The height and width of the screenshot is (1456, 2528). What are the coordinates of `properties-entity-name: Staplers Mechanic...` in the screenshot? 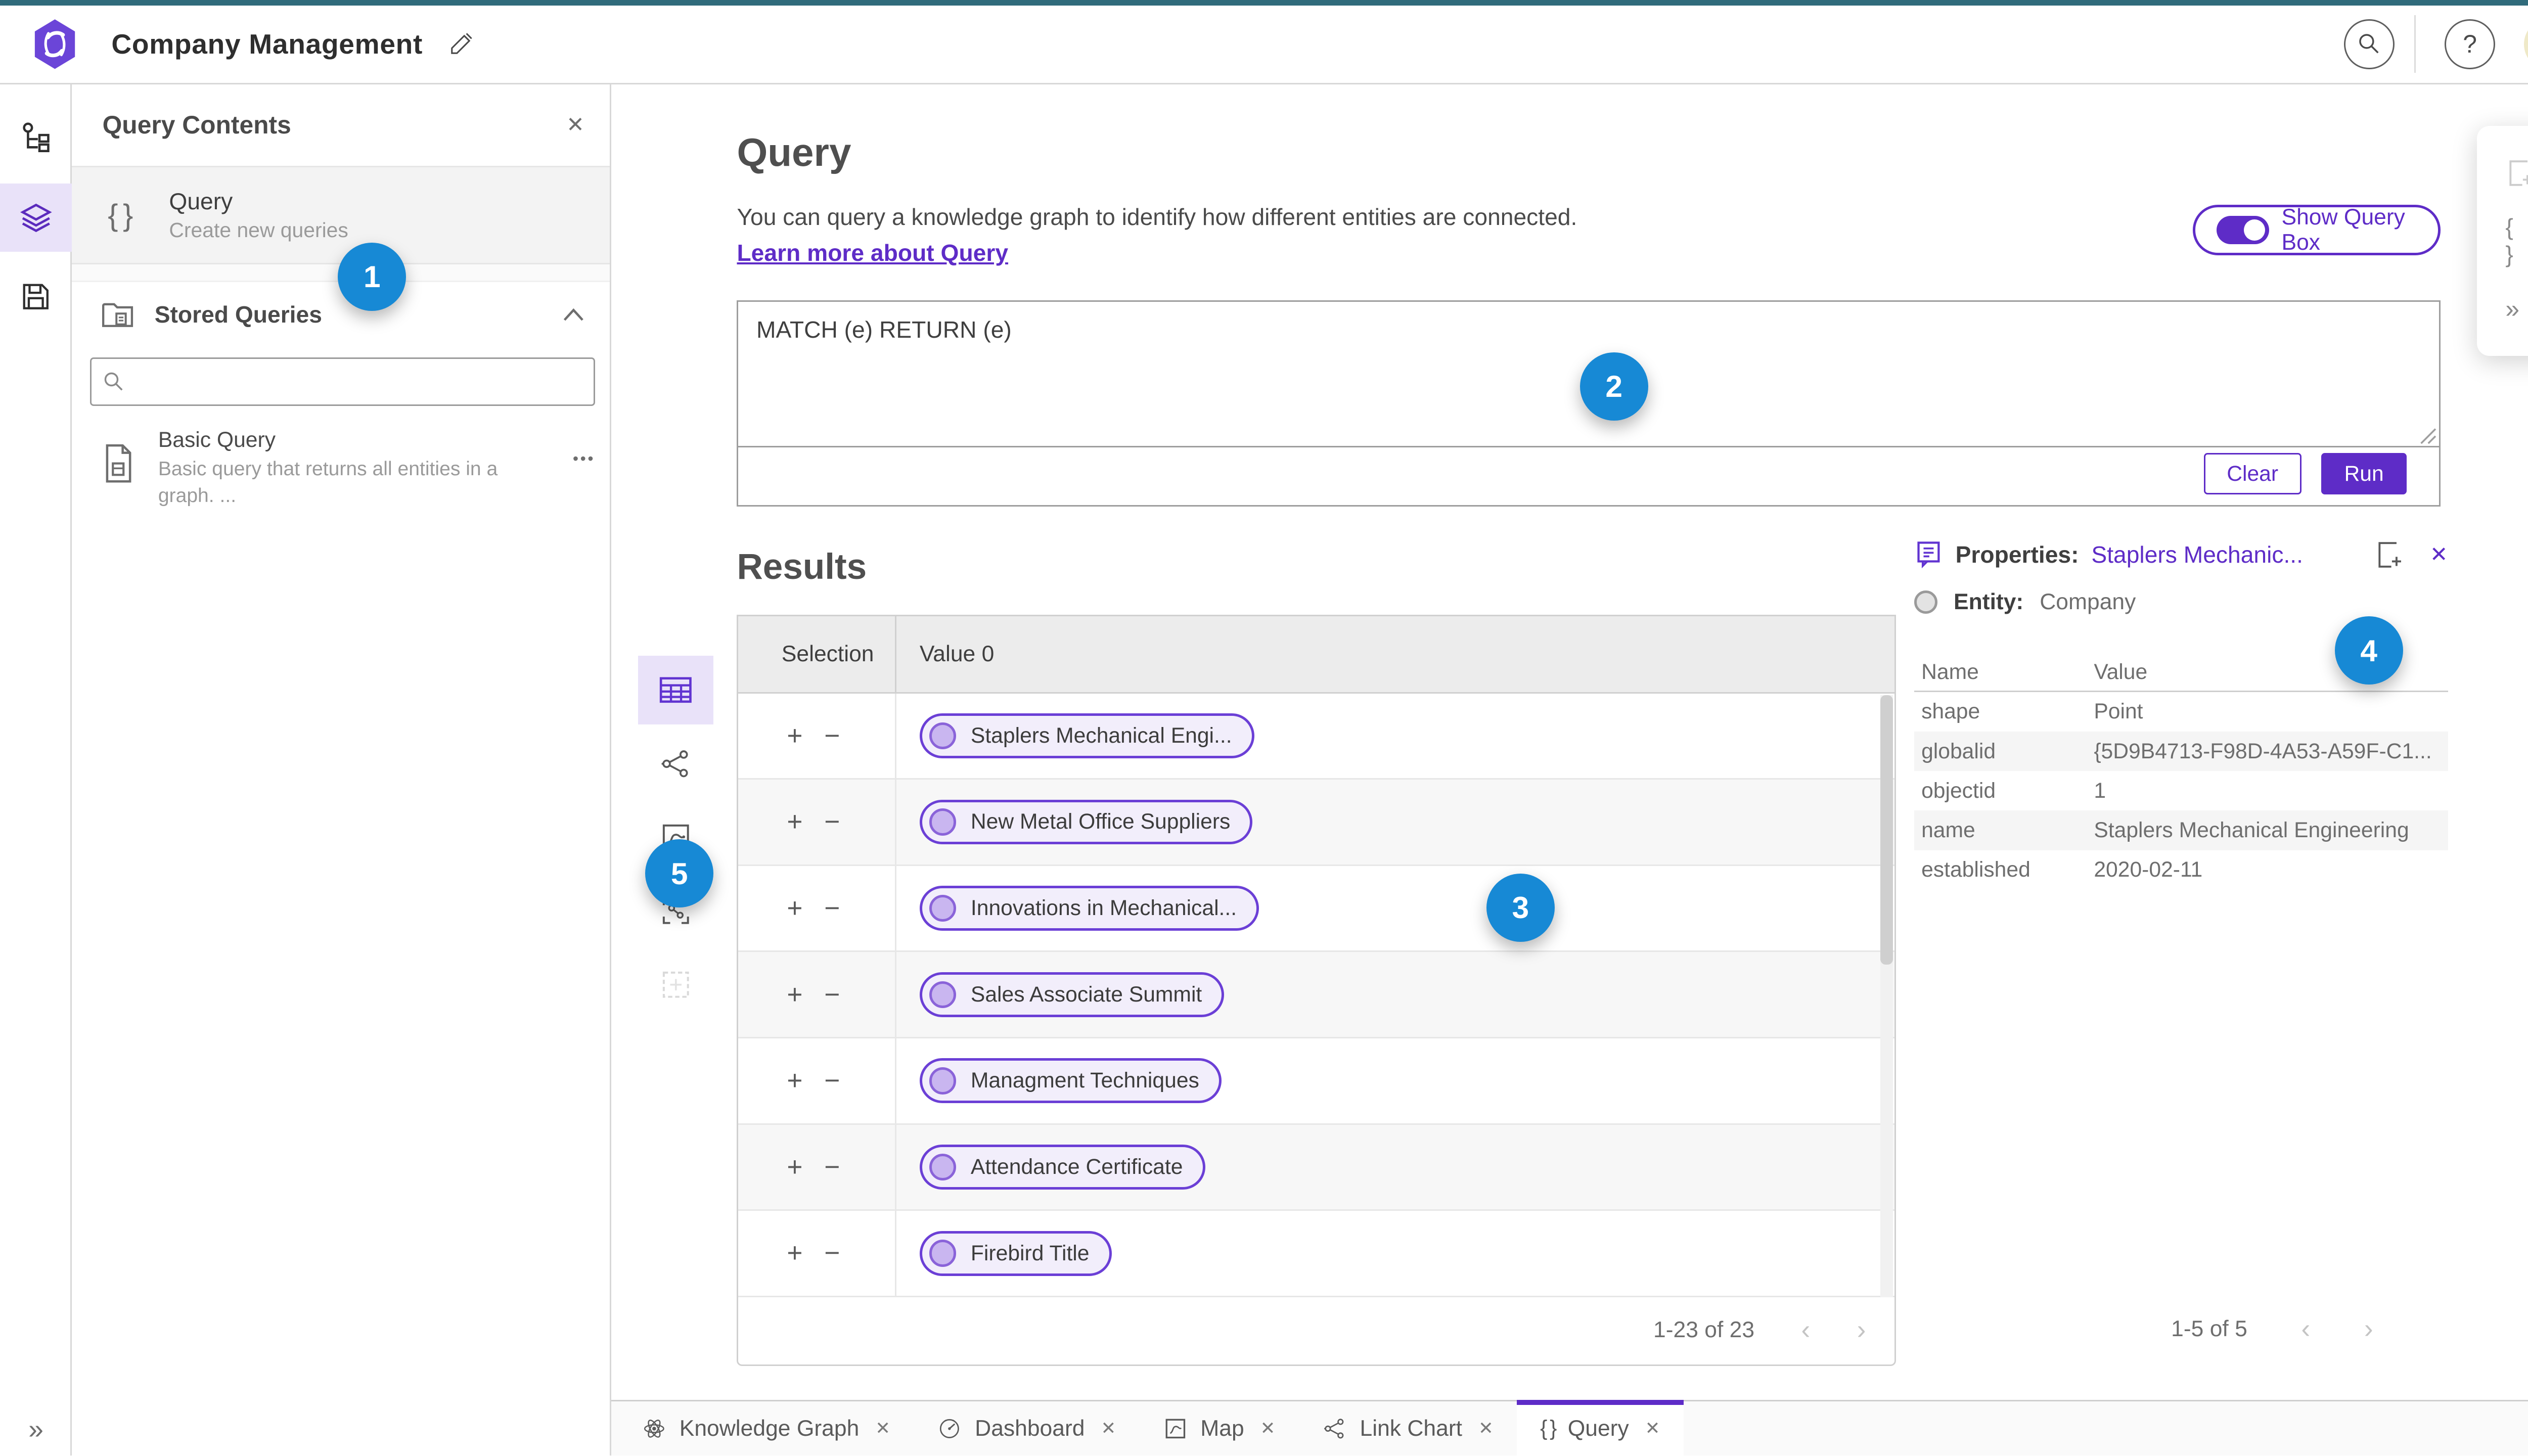 It's located at (2197, 554).